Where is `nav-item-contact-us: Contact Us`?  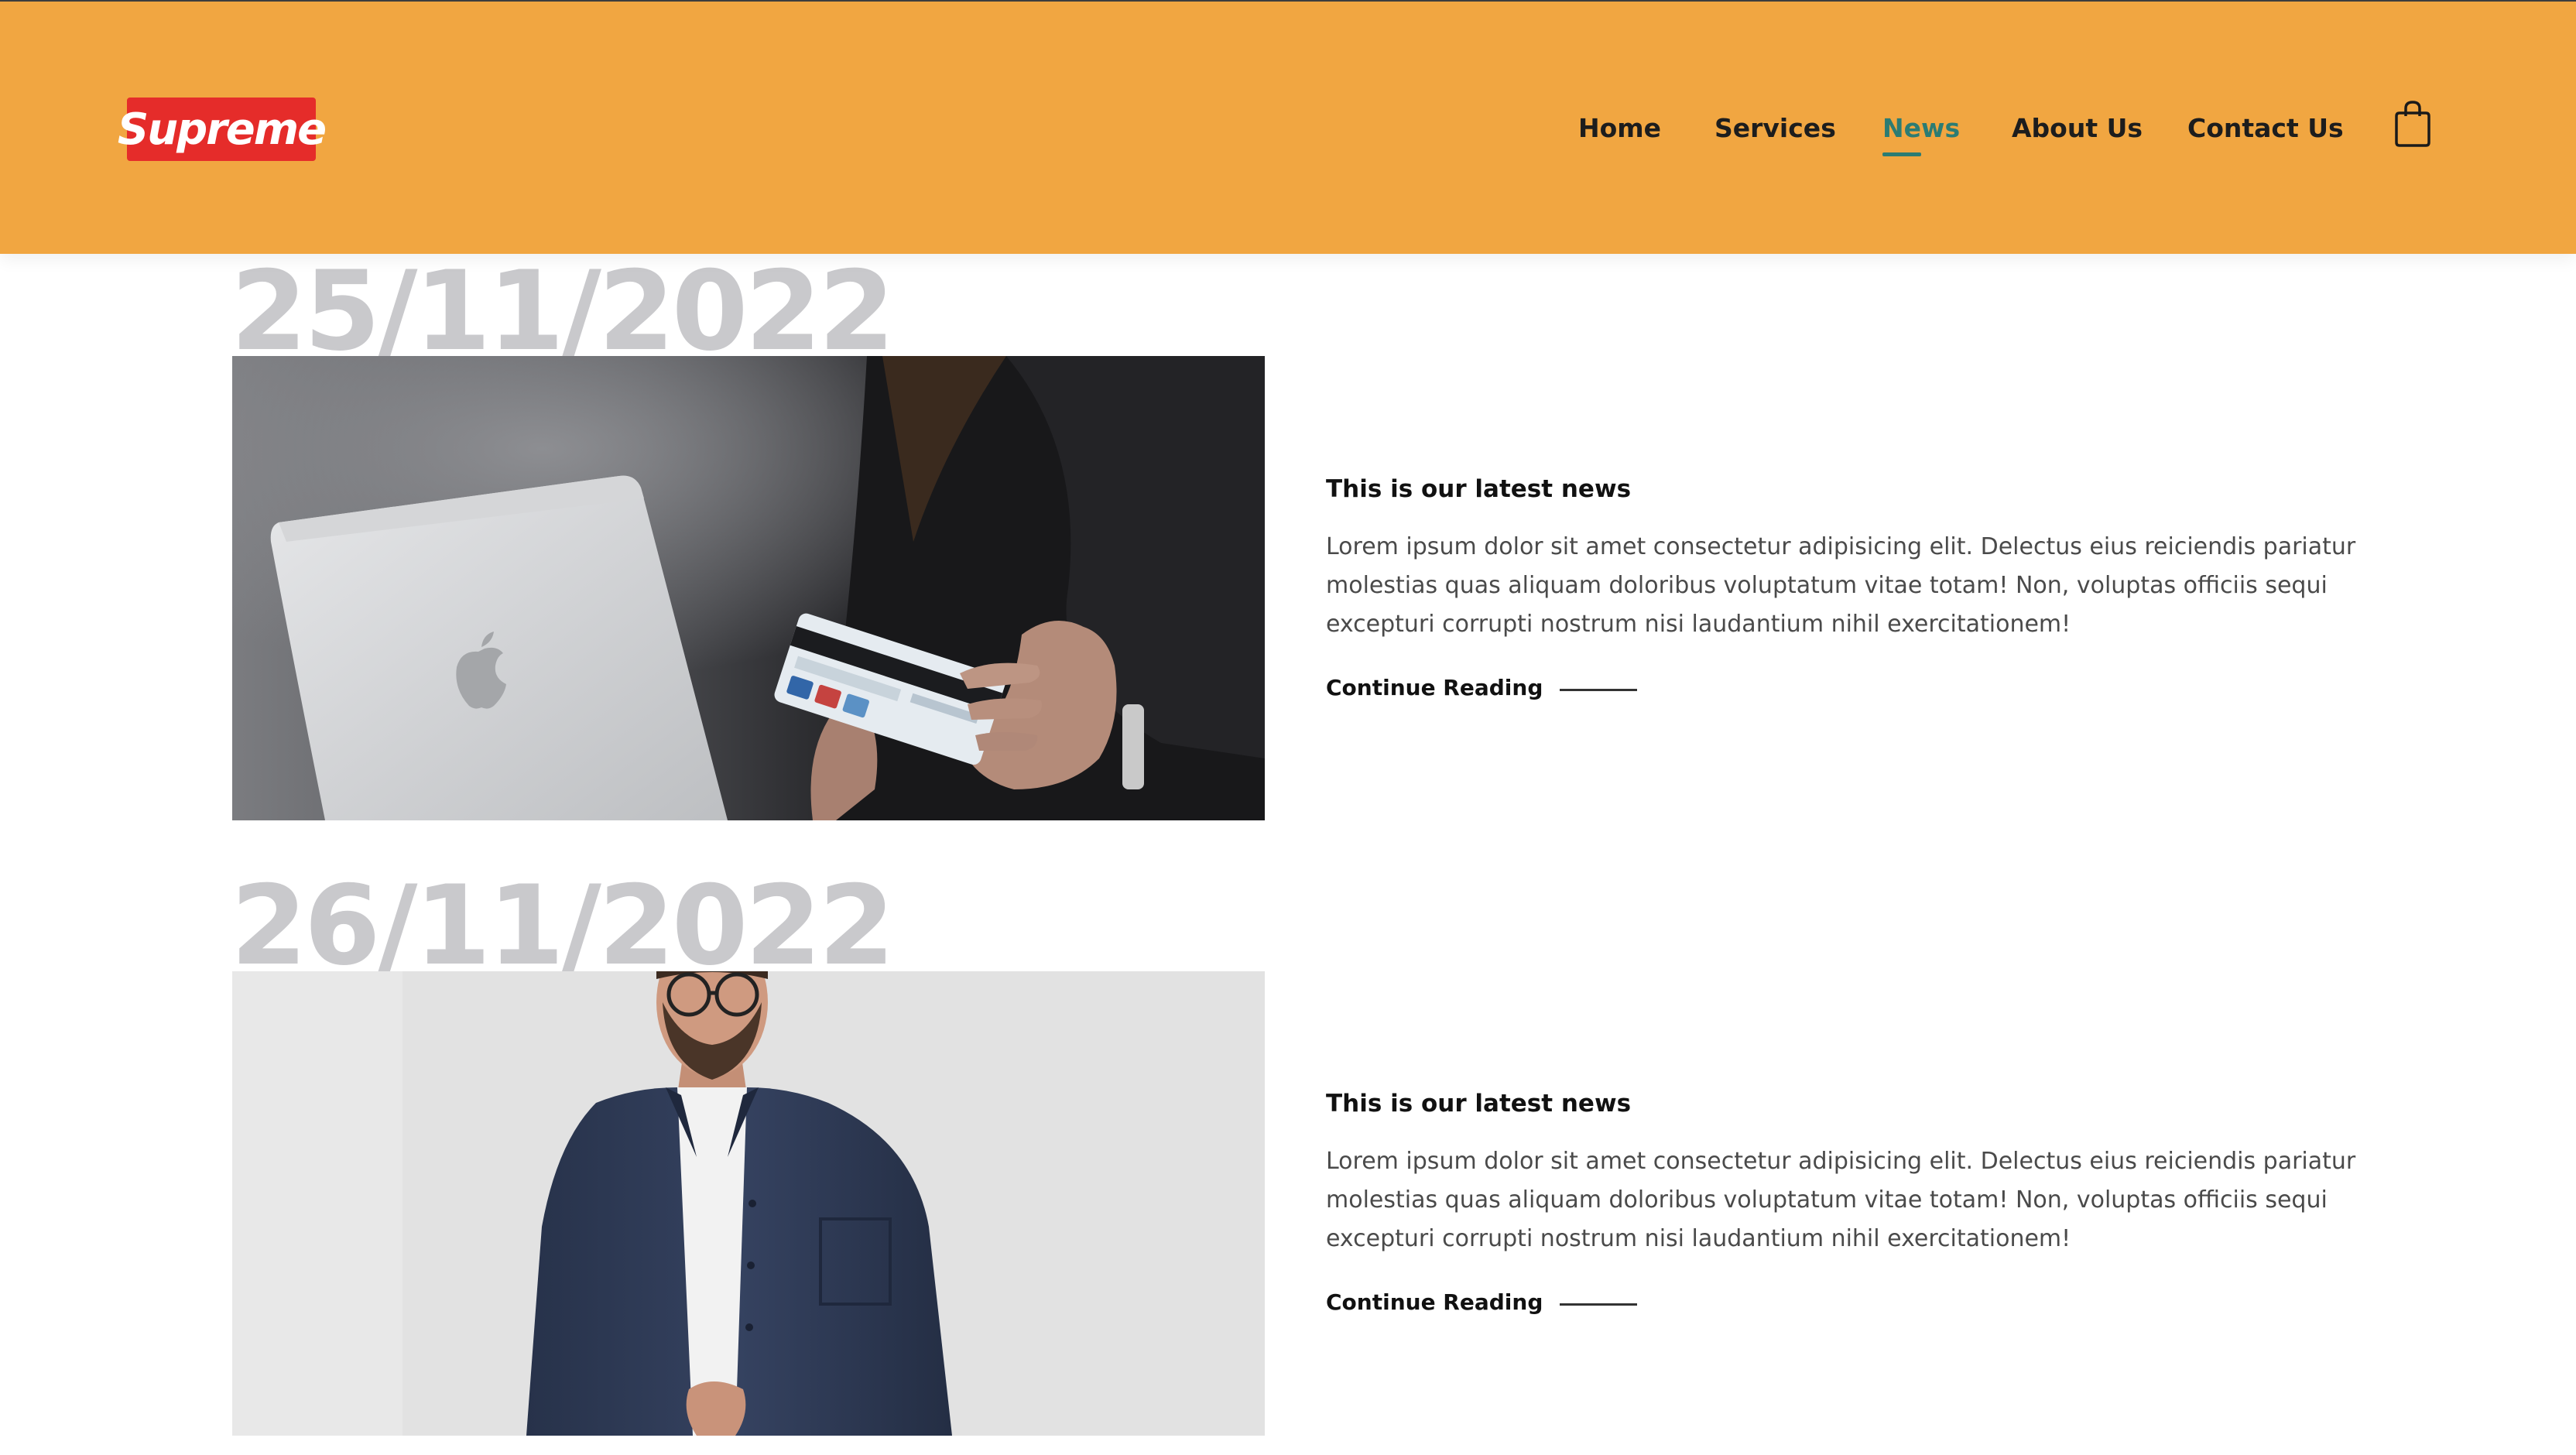 nav-item-contact-us: Contact Us is located at coordinates (2265, 129).